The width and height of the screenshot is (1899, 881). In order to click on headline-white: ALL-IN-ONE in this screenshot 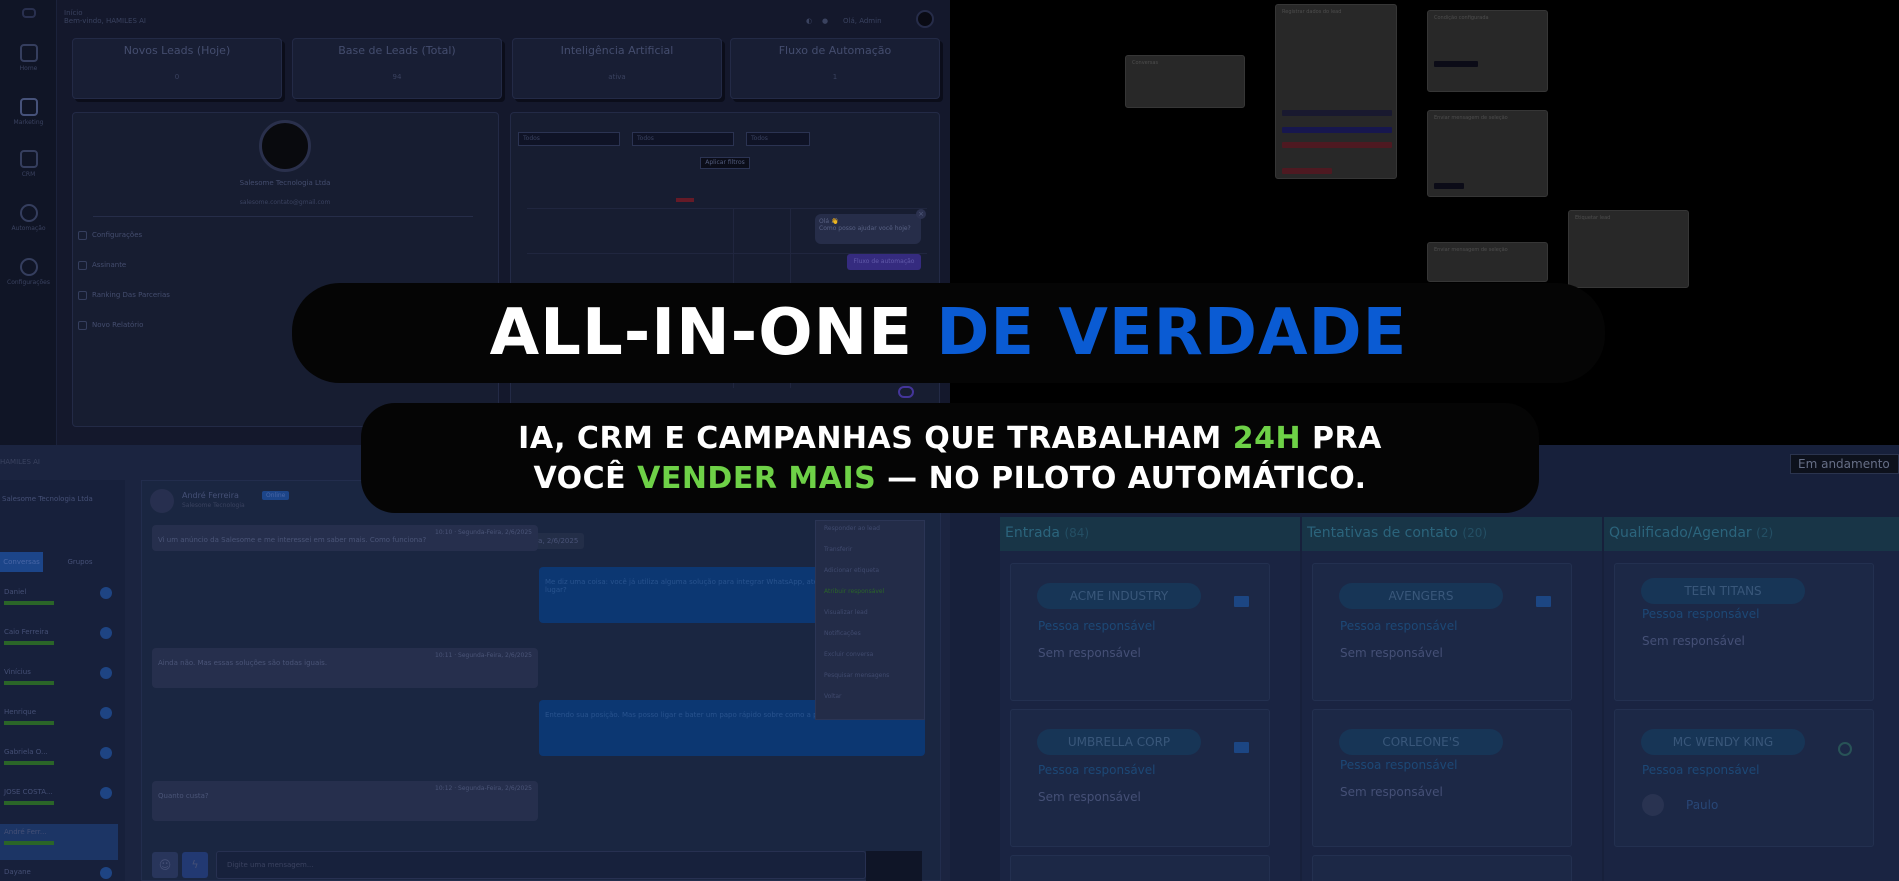, I will do `click(701, 333)`.